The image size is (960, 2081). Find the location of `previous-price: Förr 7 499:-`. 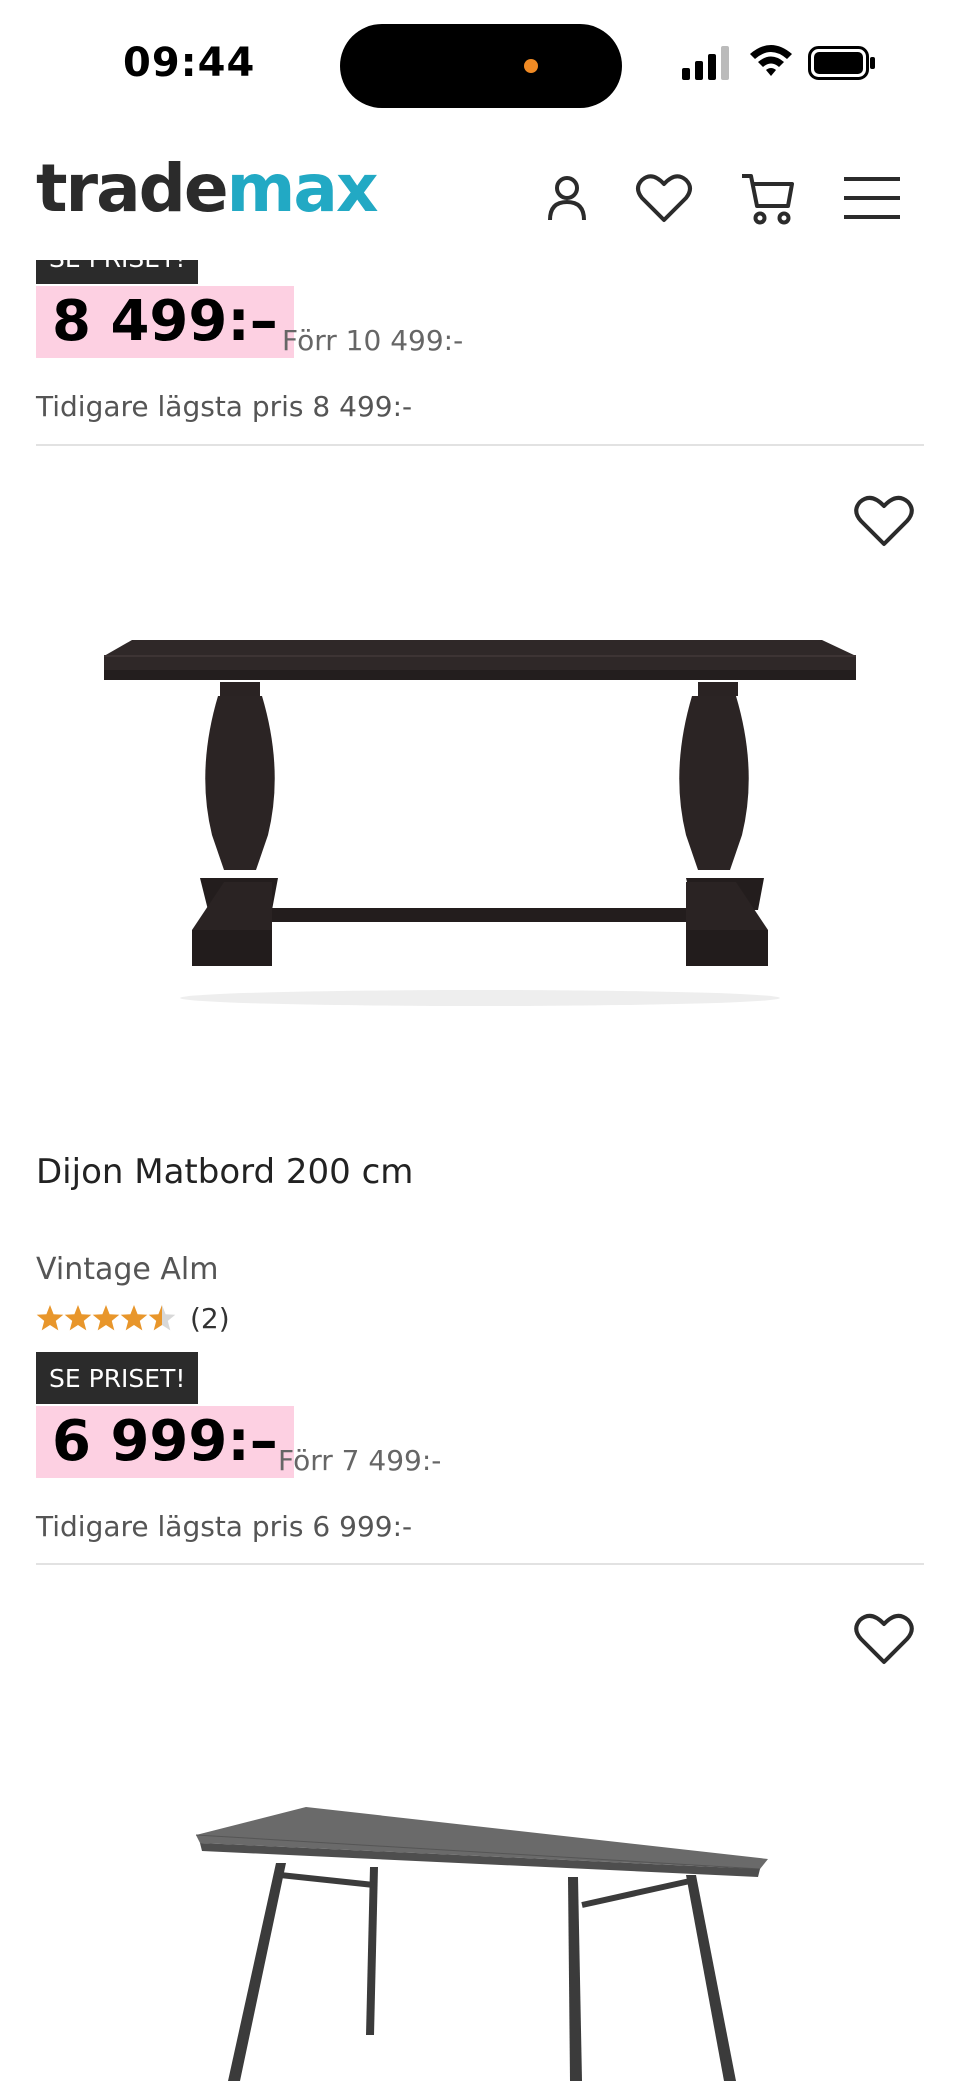

previous-price: Förr 7 499:- is located at coordinates (360, 1460).